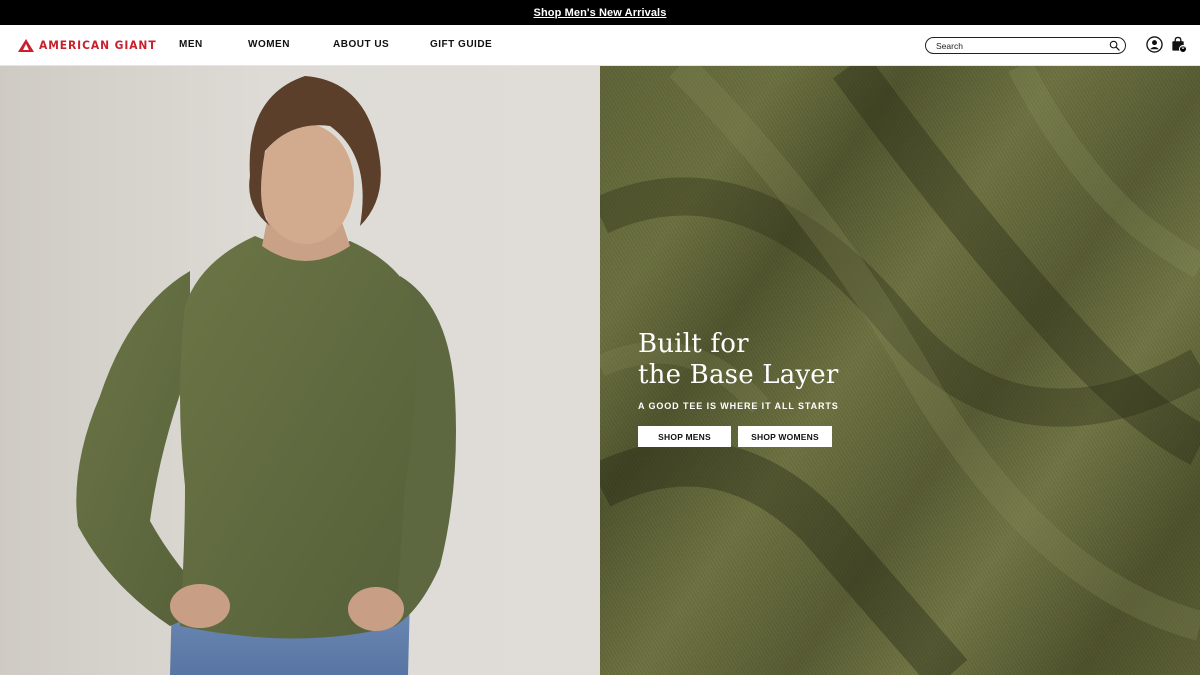 This screenshot has width=1200, height=675. I want to click on search-box, so click(1025, 45).